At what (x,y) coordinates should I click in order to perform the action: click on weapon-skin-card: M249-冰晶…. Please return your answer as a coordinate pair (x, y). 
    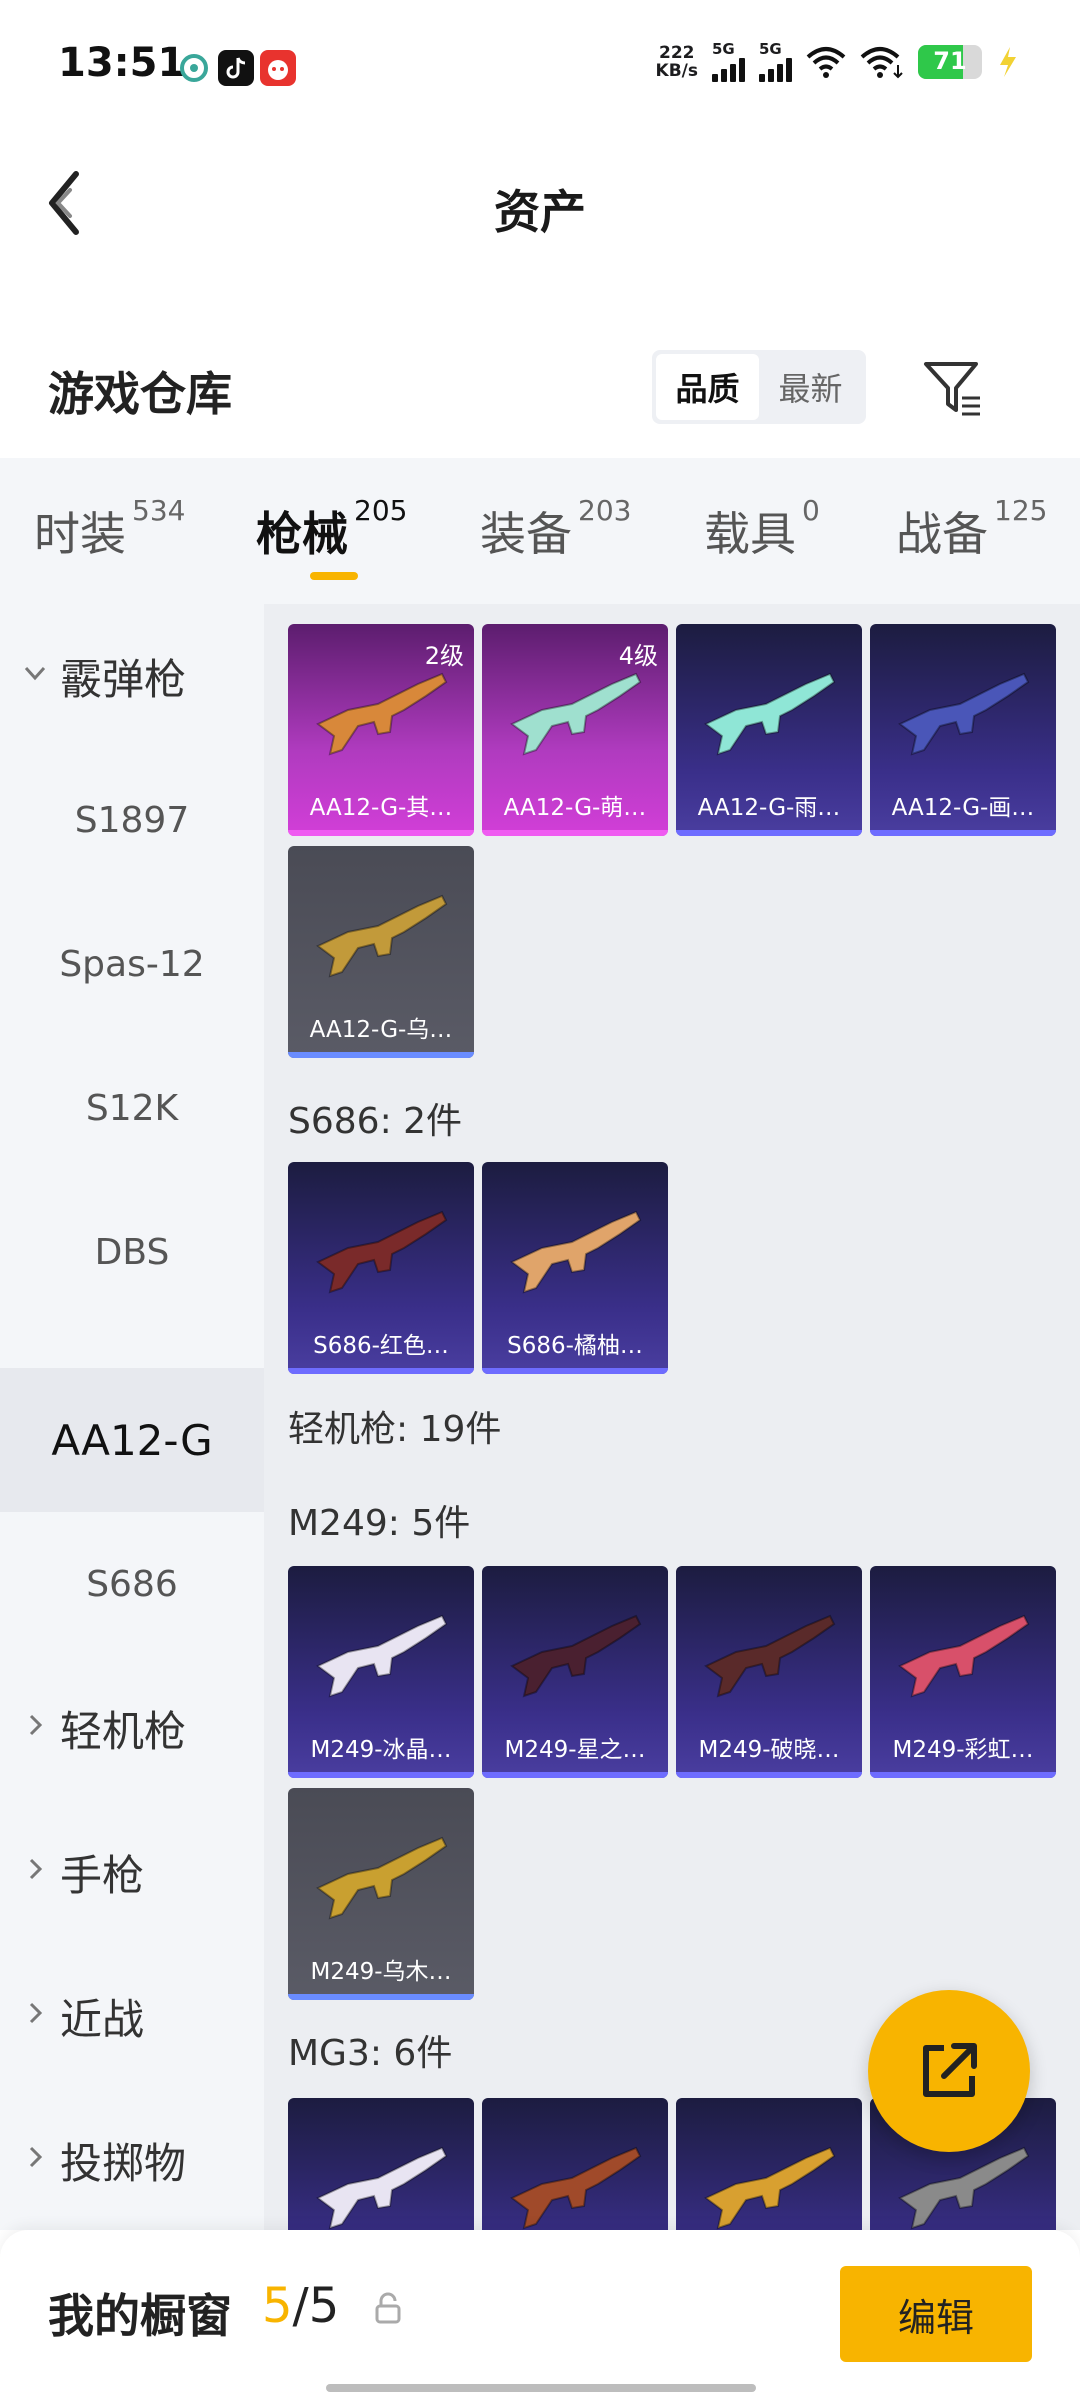
    Looking at the image, I should click on (381, 1672).